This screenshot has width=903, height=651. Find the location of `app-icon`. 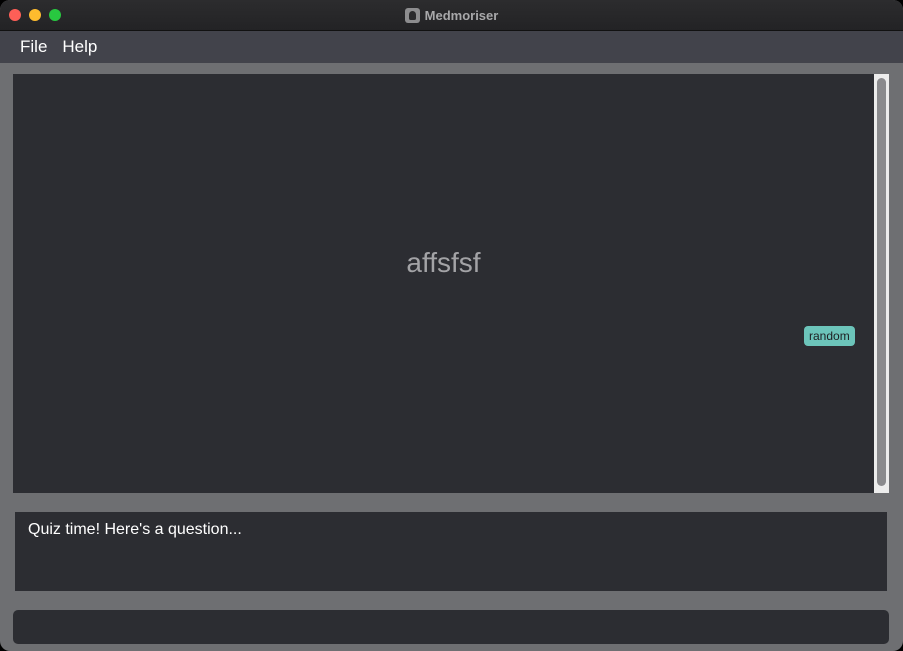

app-icon is located at coordinates (412, 15).